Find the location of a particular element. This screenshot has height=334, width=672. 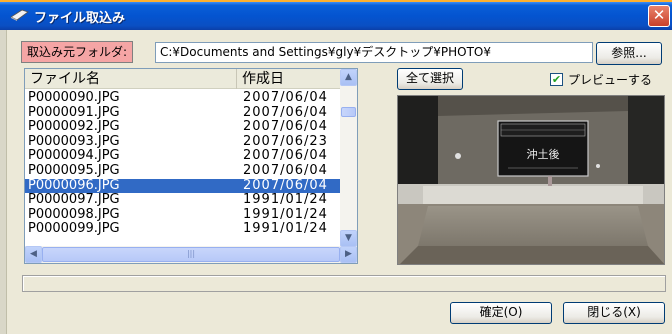

file-row: P0000098.JPG 1991/01/24 is located at coordinates (190, 214).